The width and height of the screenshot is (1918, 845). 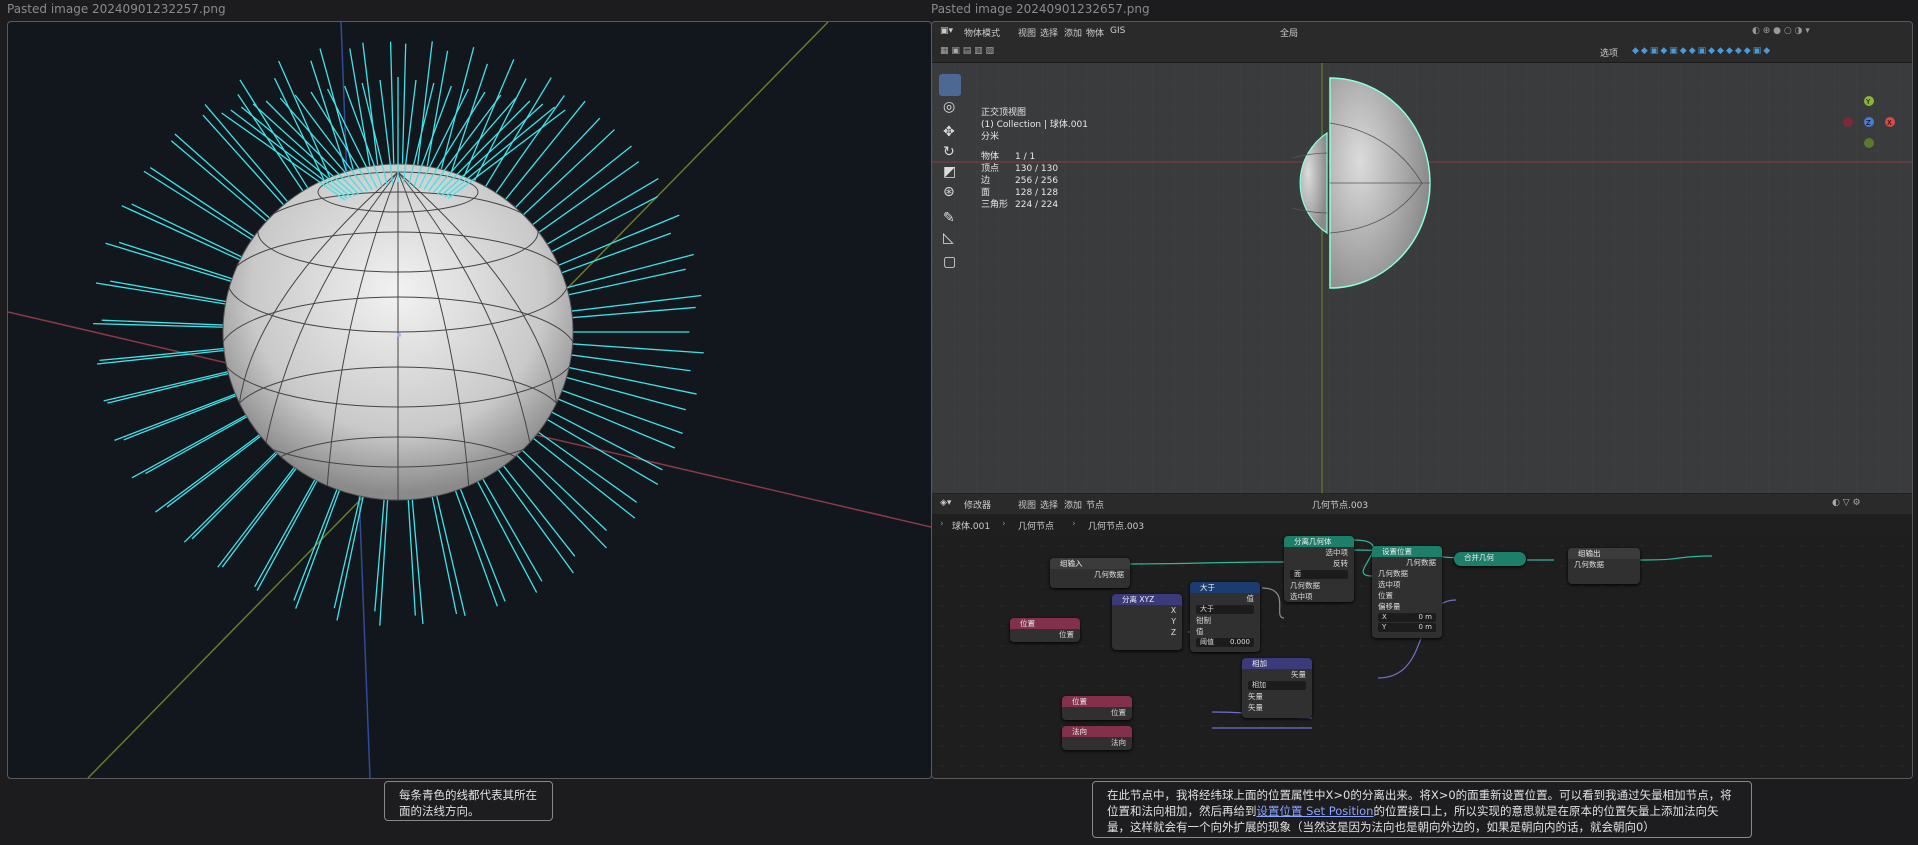 What do you see at coordinates (1407, 627) in the screenshot?
I see `offset-y-field: Y0 m` at bounding box center [1407, 627].